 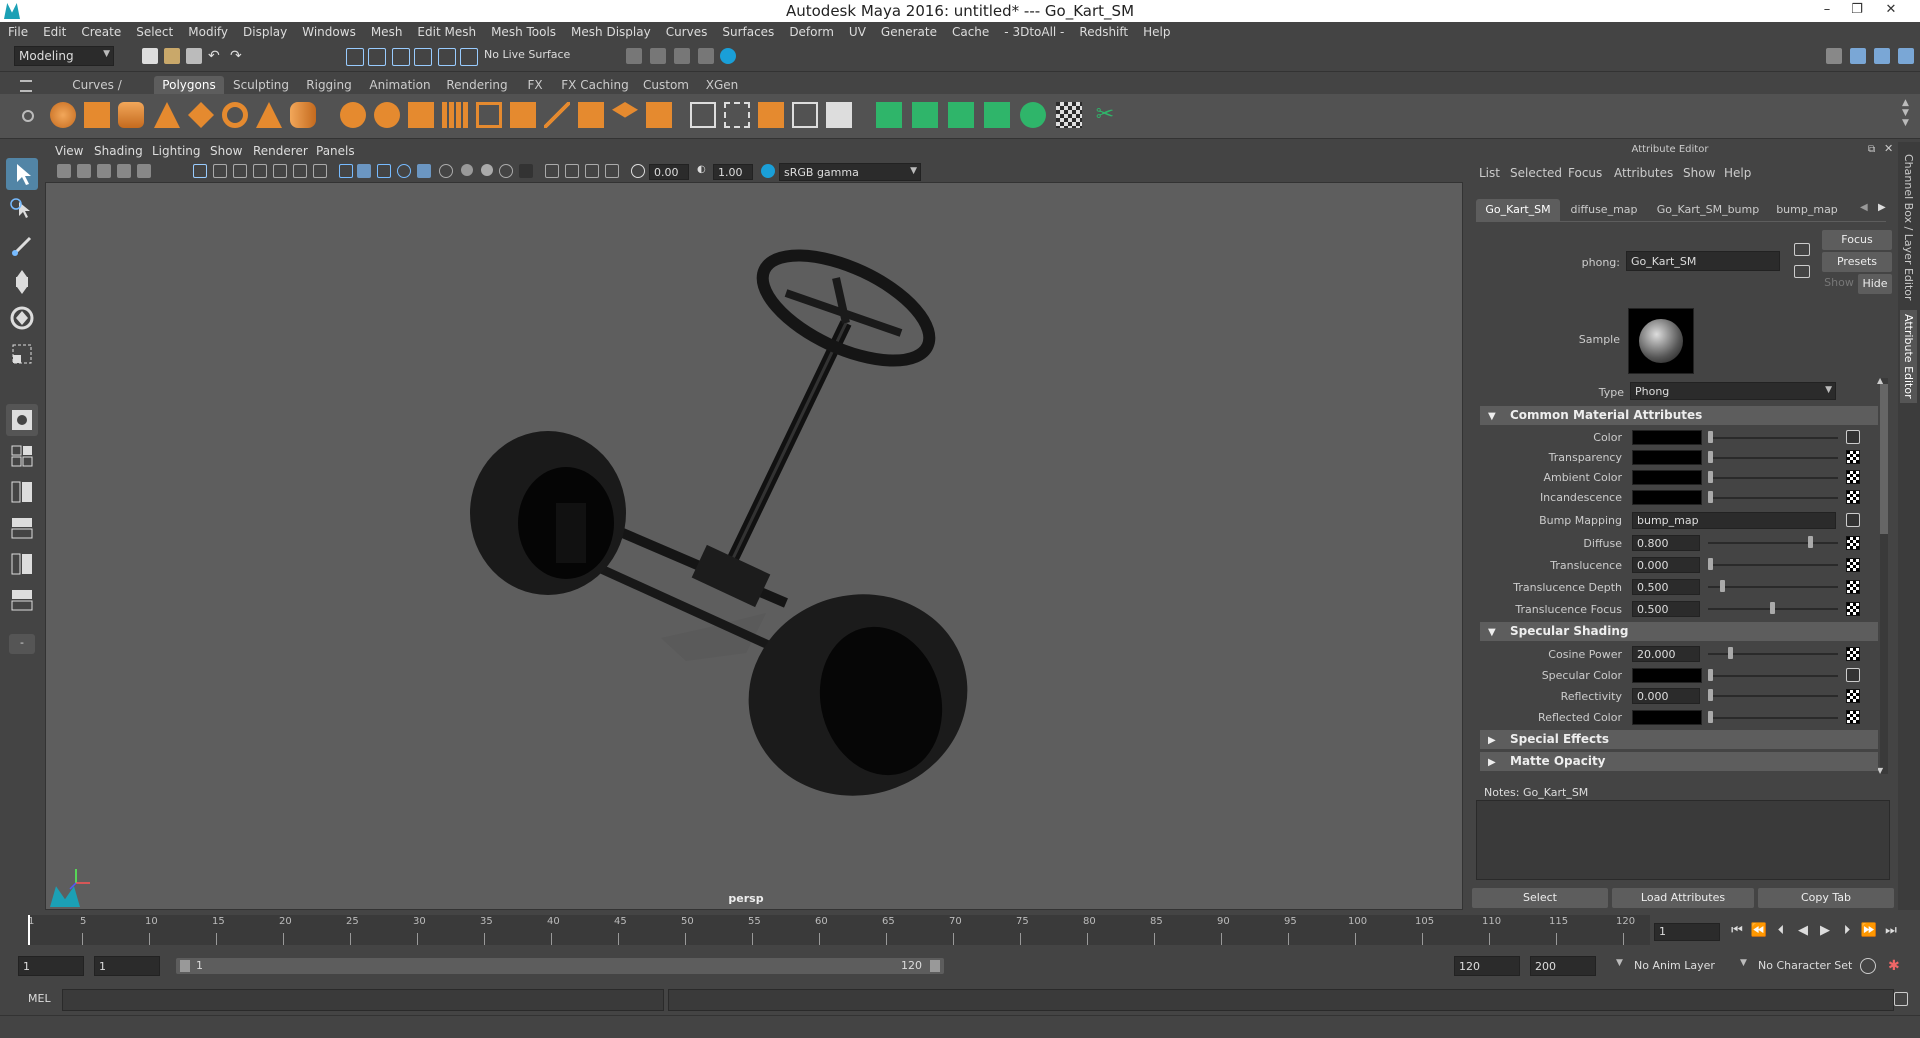 I want to click on range-slider-bar: 1 120, so click(x=560, y=966).